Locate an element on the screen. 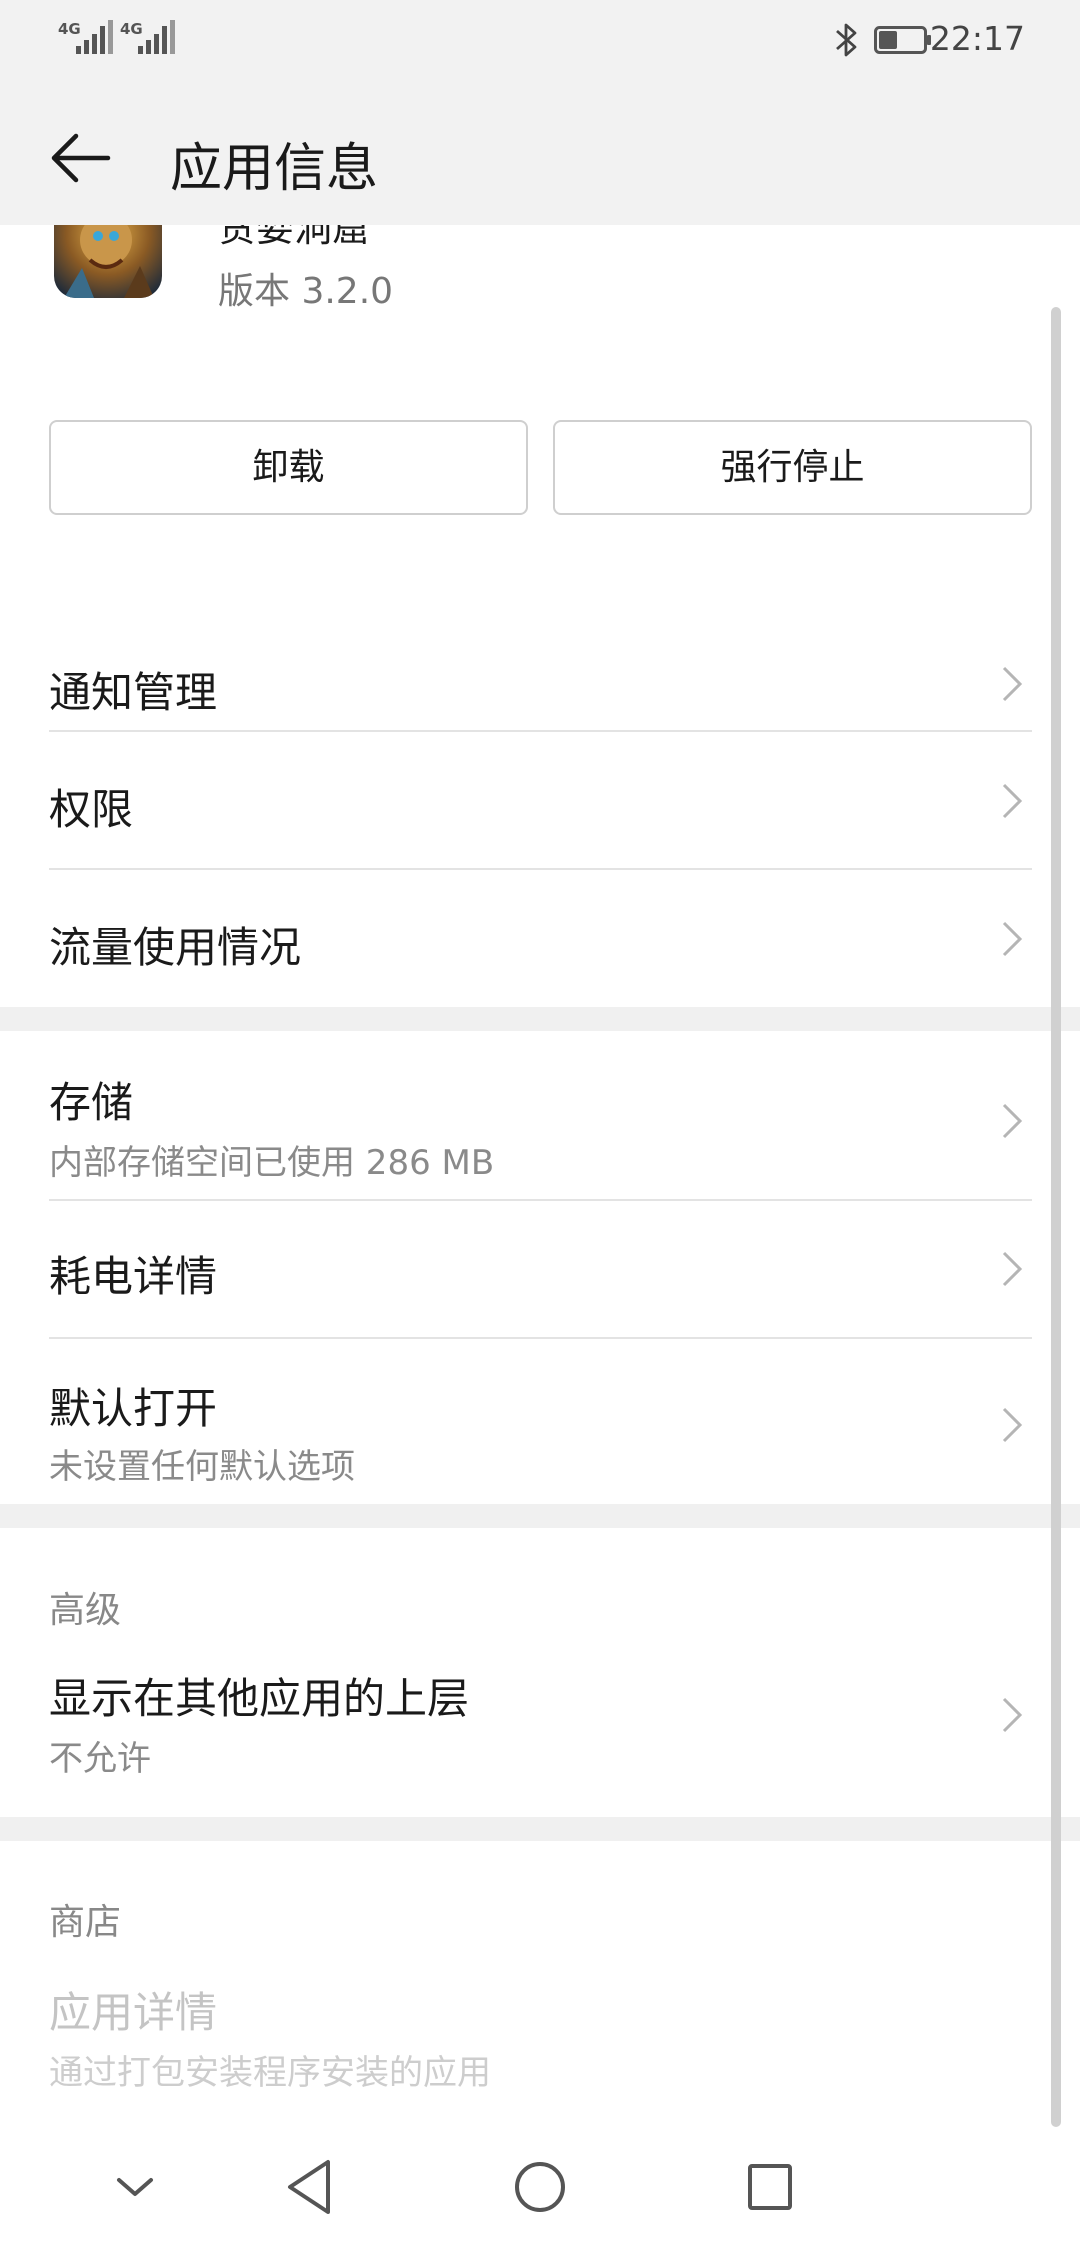  app-name: 贪婪洞窟 is located at coordinates (294, 237).